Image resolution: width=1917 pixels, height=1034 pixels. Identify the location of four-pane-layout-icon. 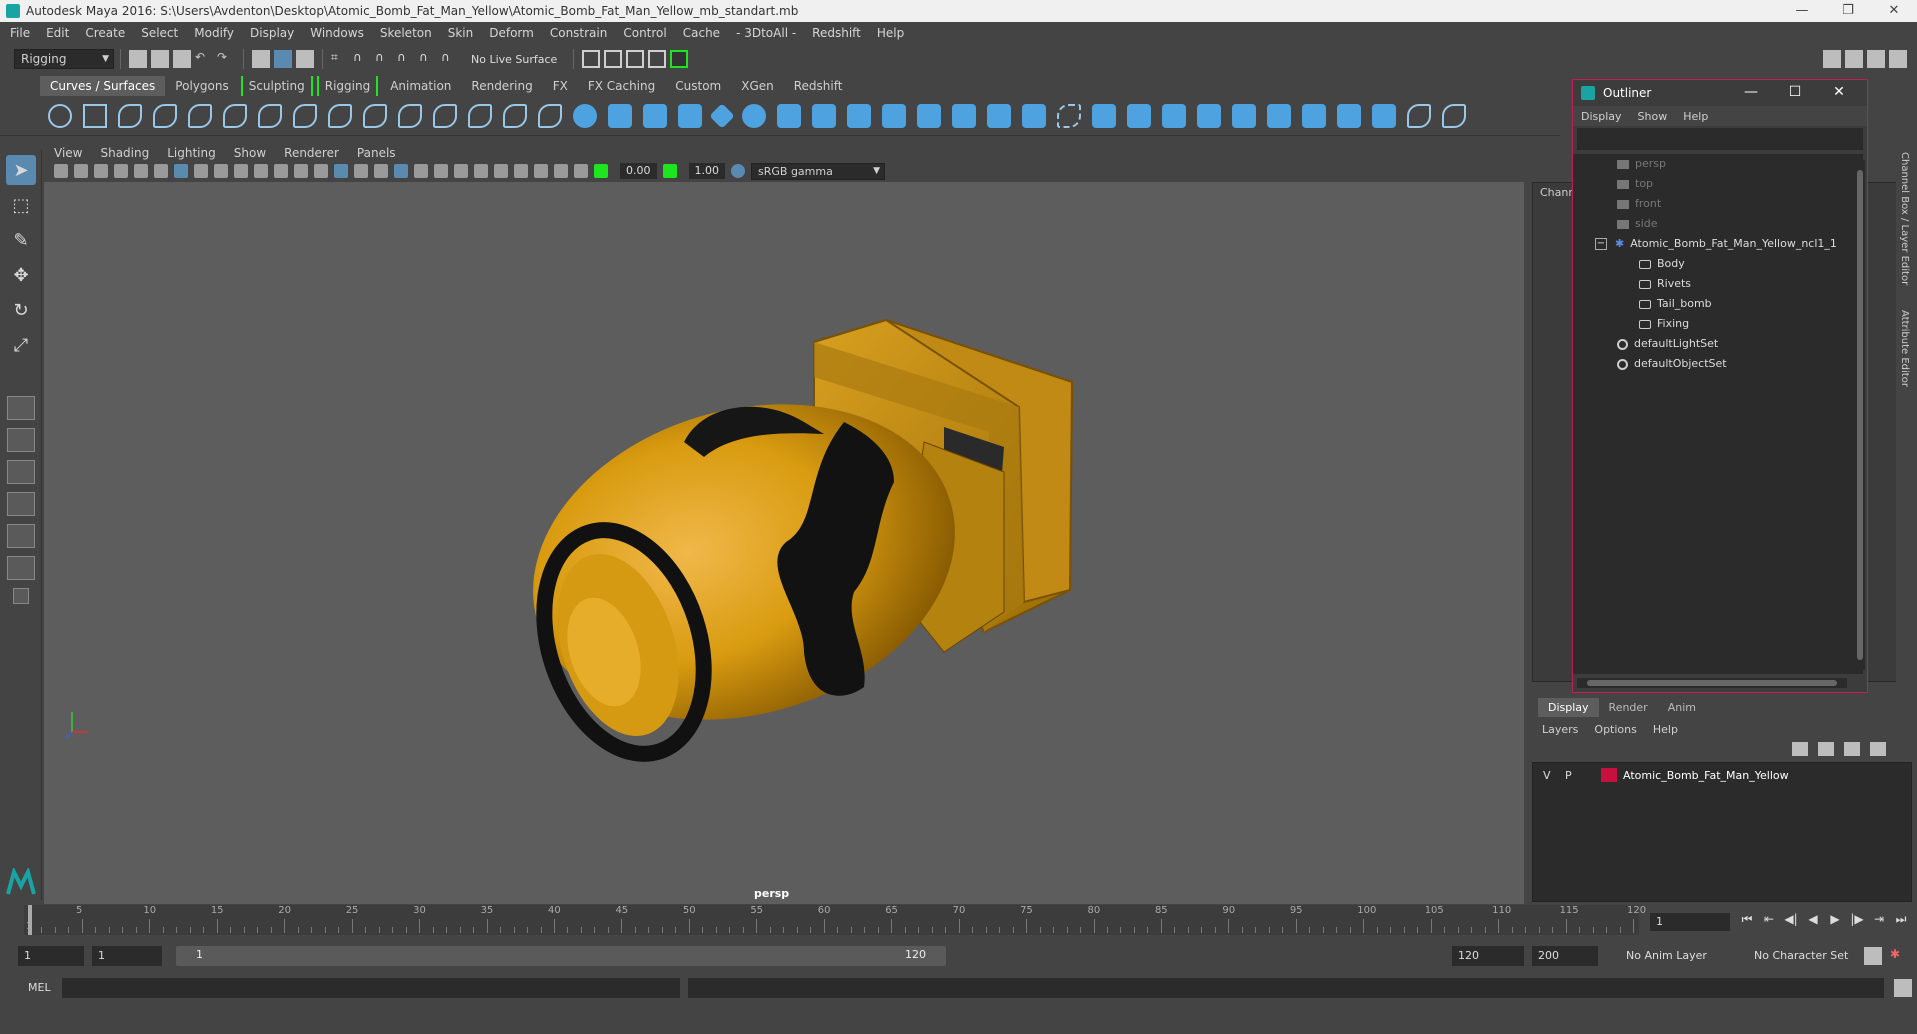
(21, 440).